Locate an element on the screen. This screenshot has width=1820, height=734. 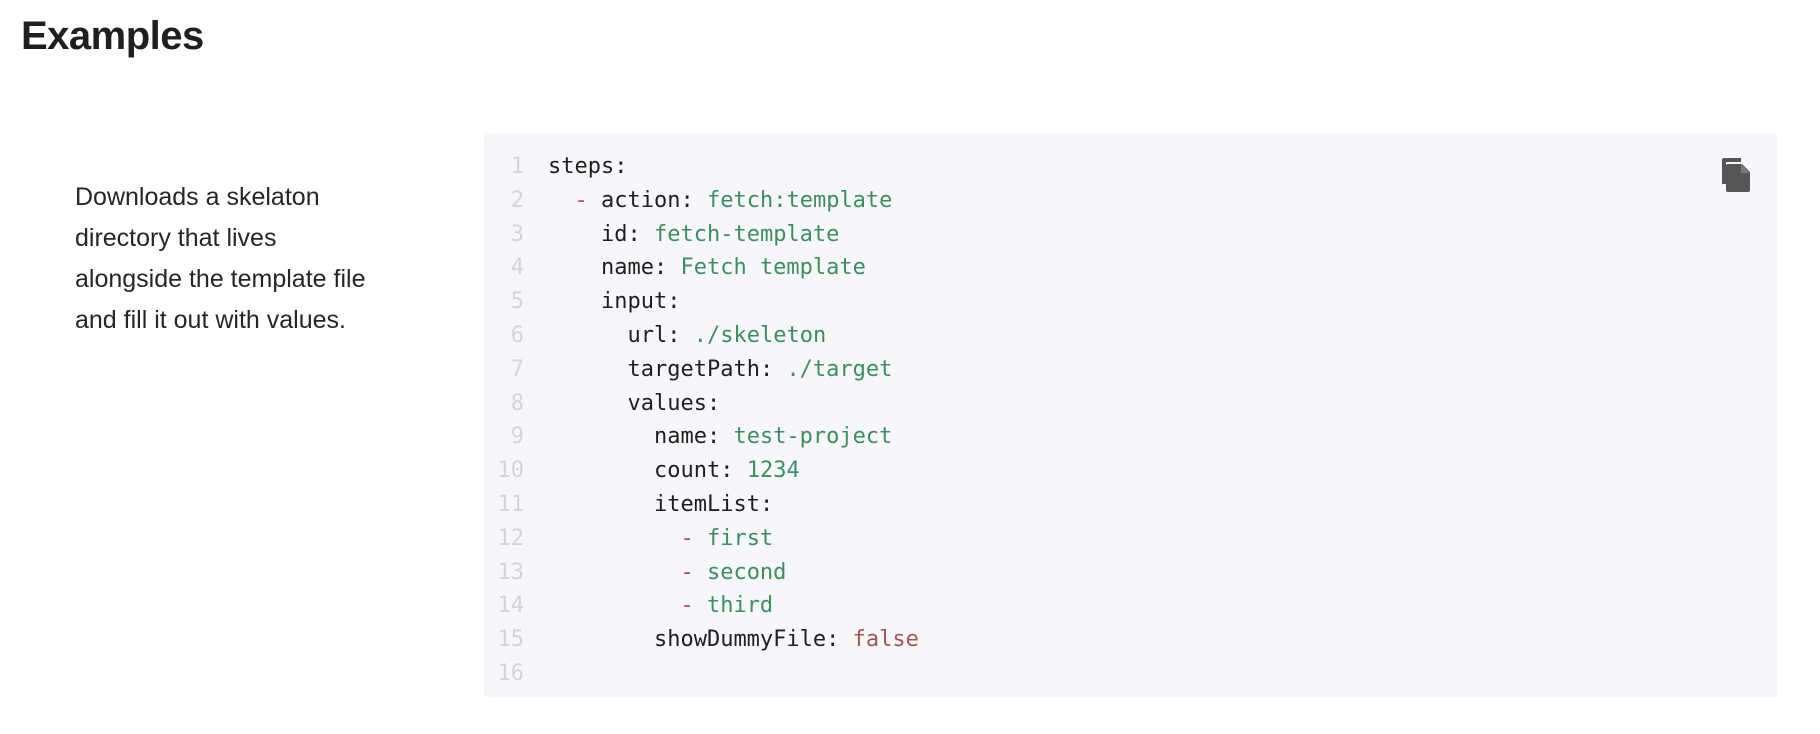
code-line: 4 name: Fetch template is located at coordinates (701, 268).